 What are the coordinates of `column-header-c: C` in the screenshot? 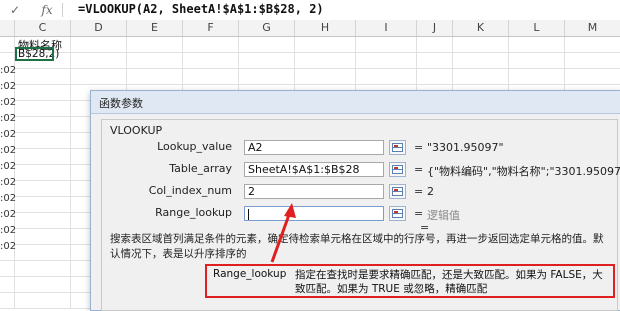 It's located at (43, 28).